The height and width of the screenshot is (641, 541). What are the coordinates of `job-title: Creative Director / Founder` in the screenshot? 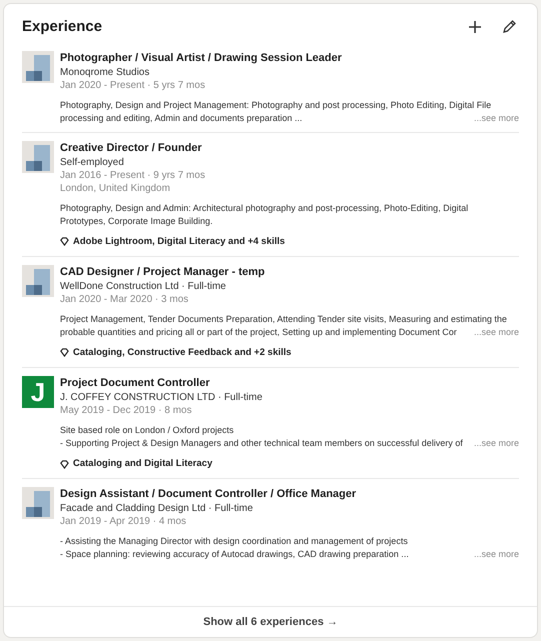 It's located at (131, 148).